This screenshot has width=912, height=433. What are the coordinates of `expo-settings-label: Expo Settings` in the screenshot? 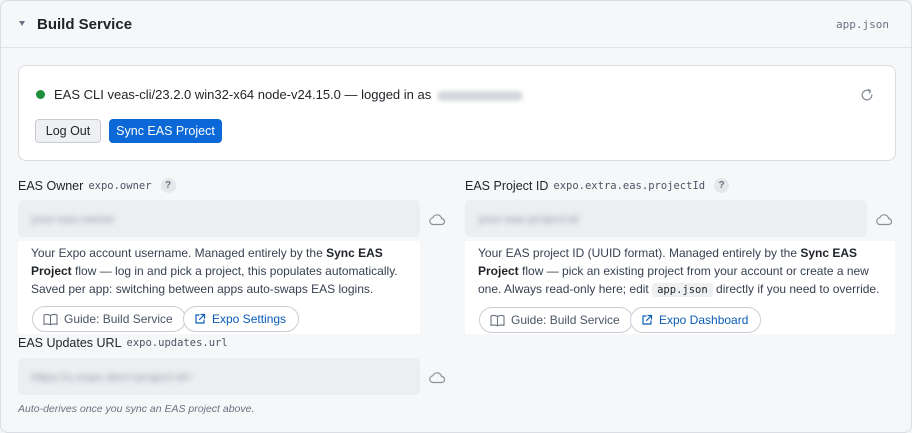 It's located at (249, 319).